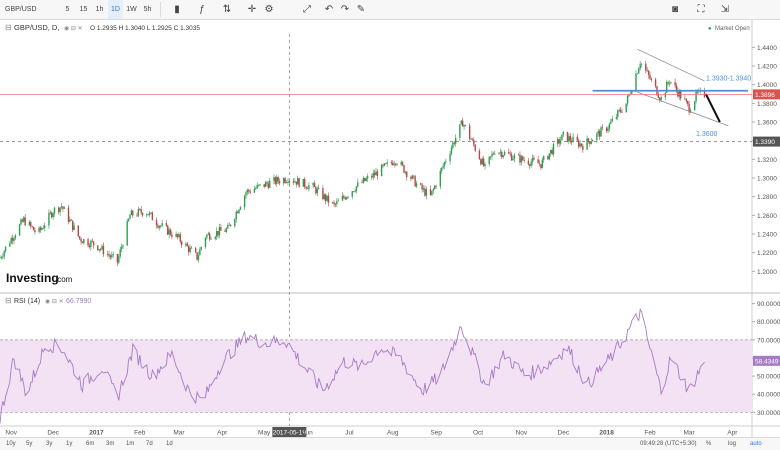 This screenshot has height=450, width=780. Describe the element at coordinates (131, 9) in the screenshot. I see `interval-1W: 1W` at that location.